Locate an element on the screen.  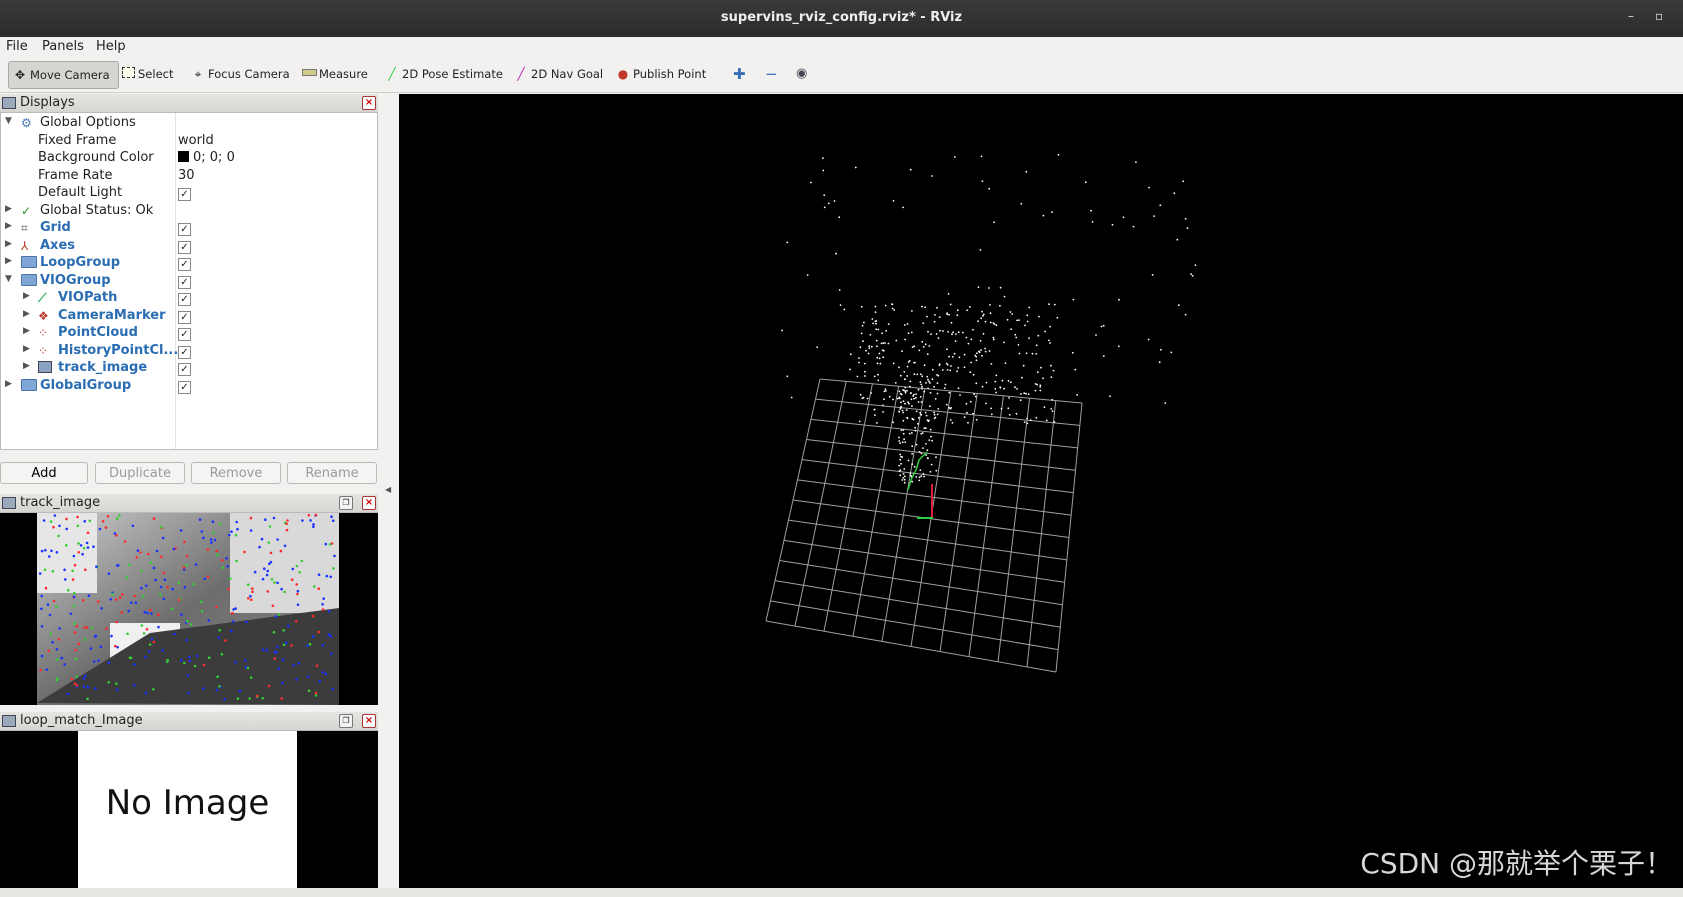
tree-row-global-options: ▼ ⚙ Global Options is located at coordinates (189, 123).